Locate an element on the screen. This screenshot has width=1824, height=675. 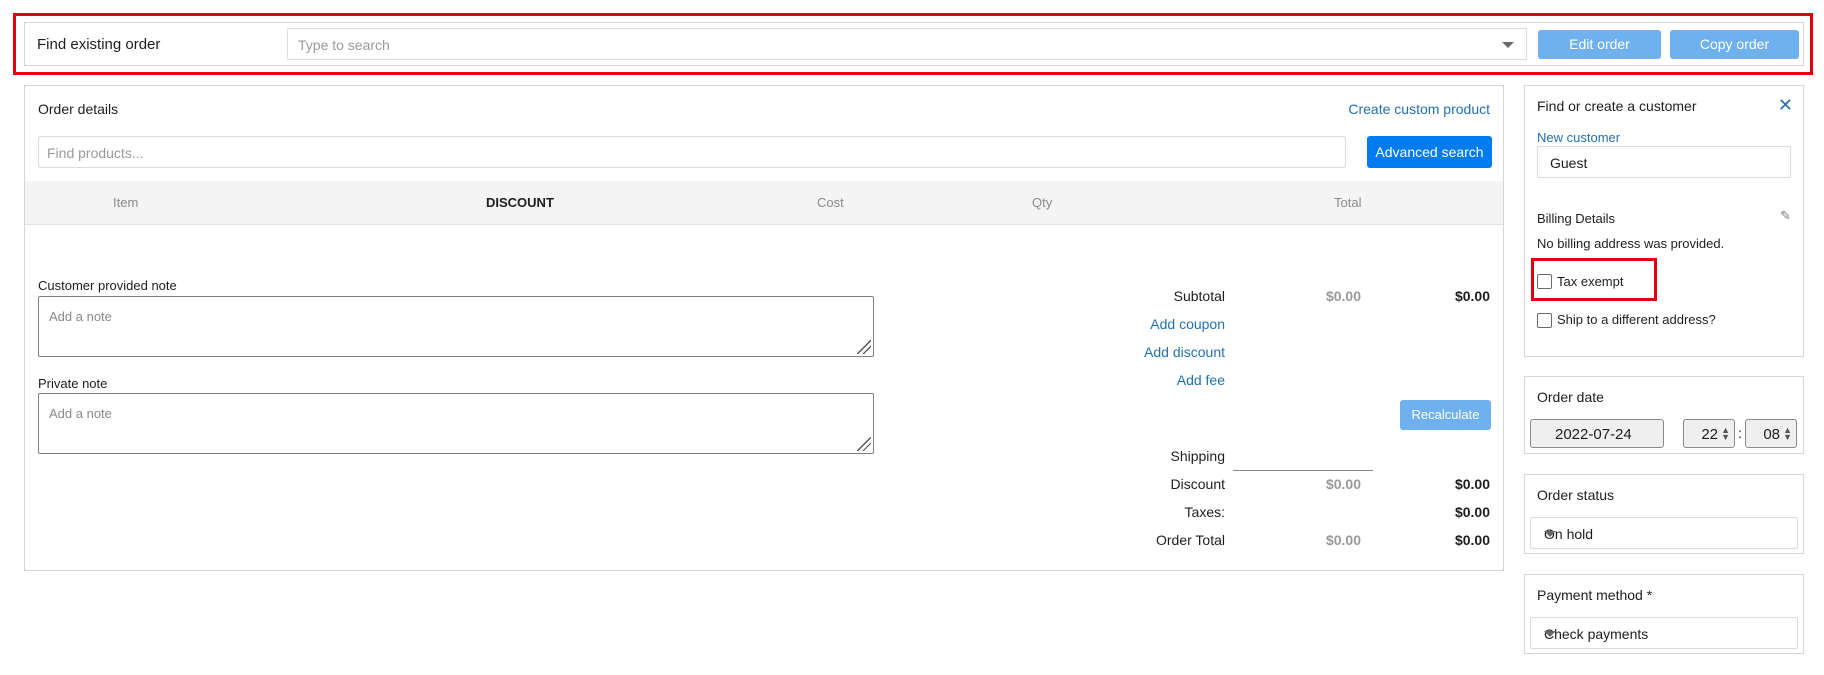
order-search-select: Type to search is located at coordinates (907, 44).